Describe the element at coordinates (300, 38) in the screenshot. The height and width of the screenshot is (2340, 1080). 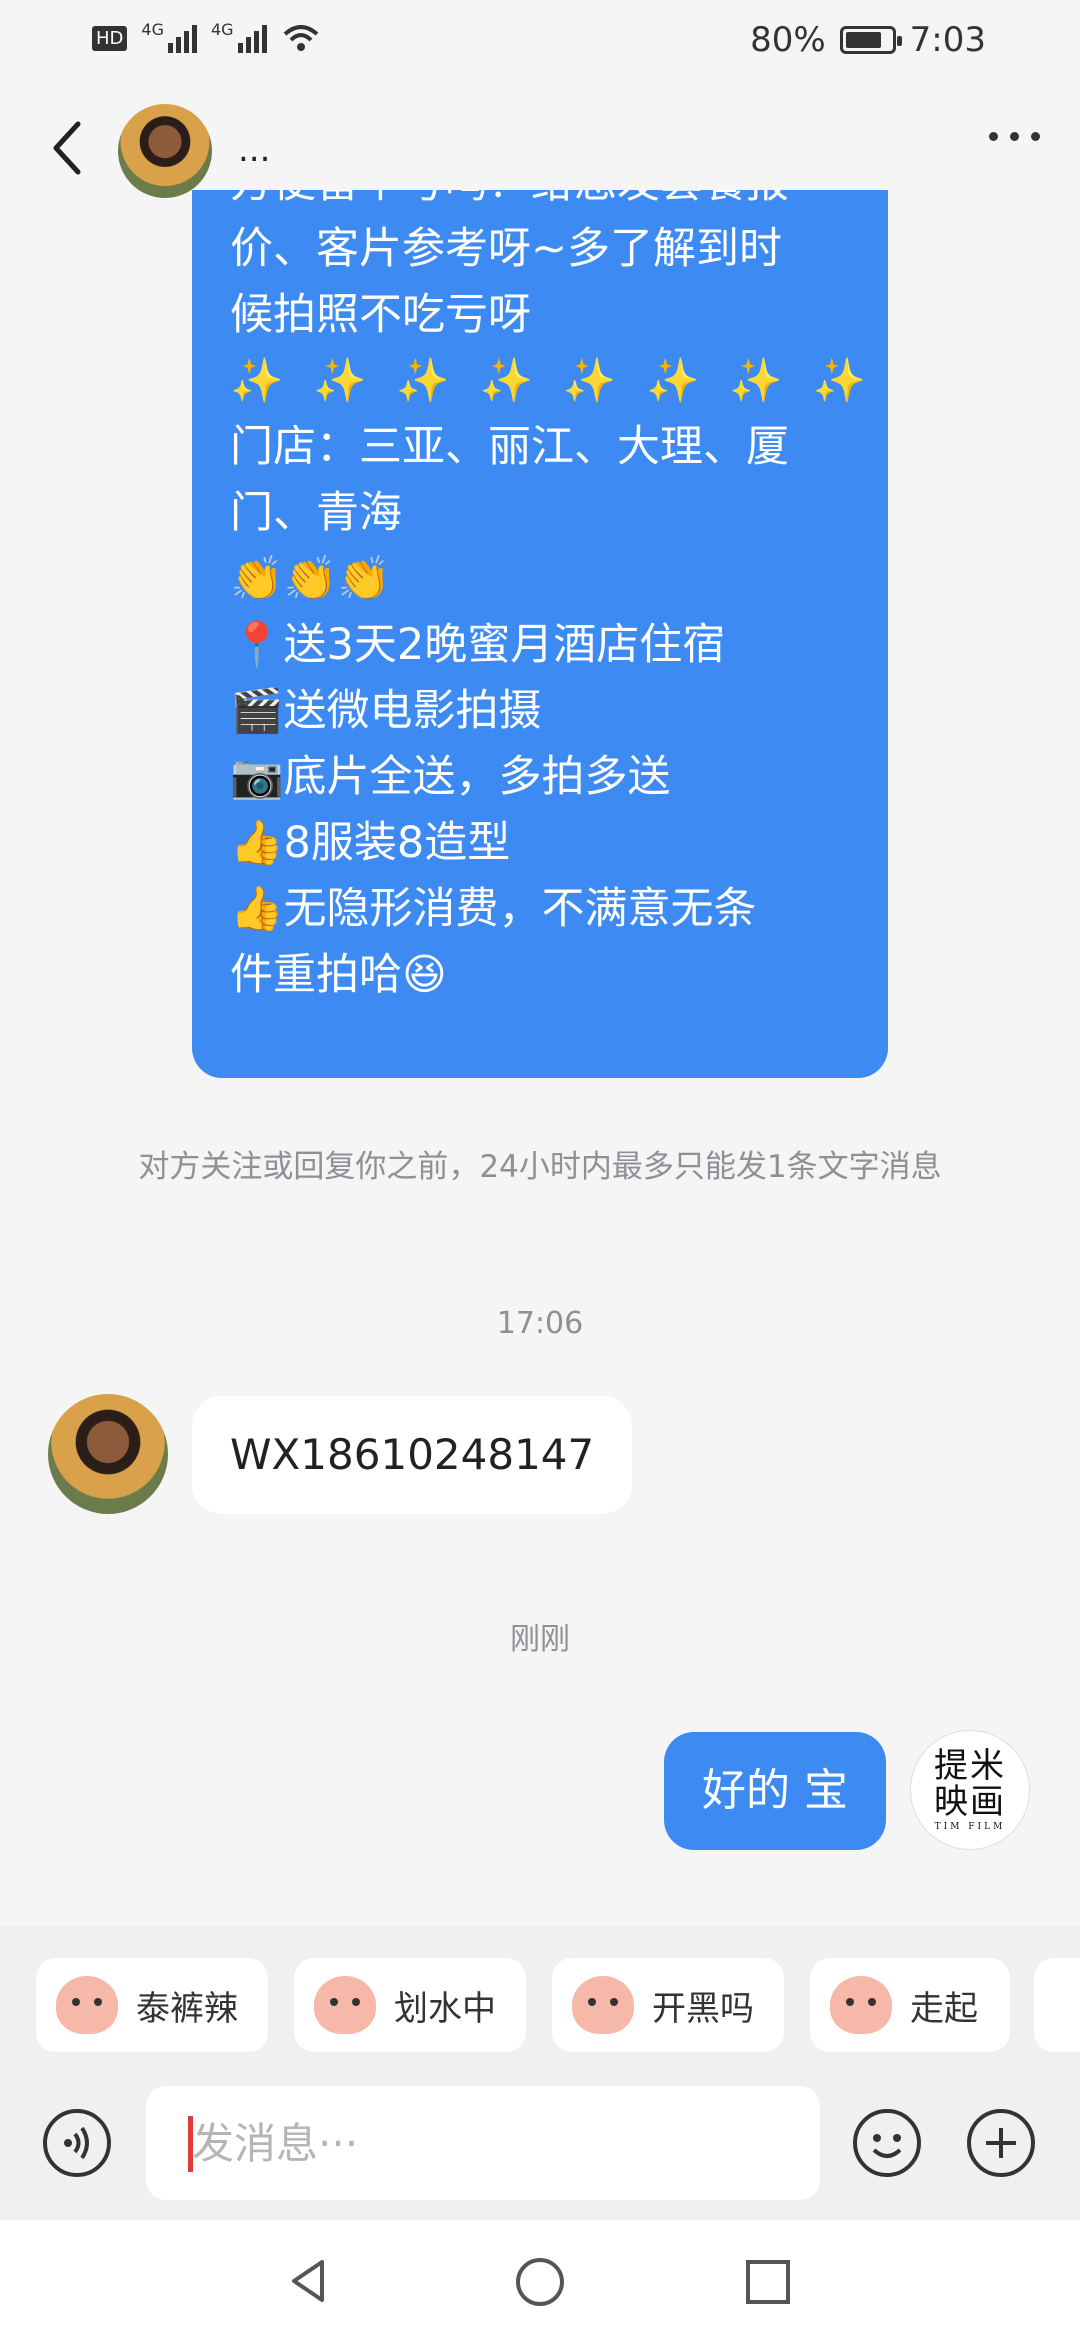
I see `wifi-icon` at that location.